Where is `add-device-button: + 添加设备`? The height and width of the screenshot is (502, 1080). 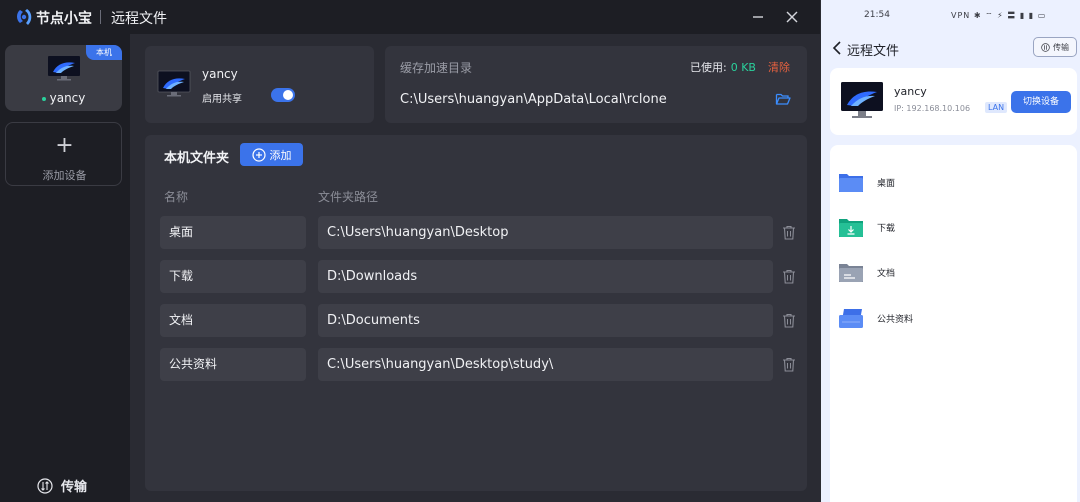 add-device-button: + 添加设备 is located at coordinates (63, 154).